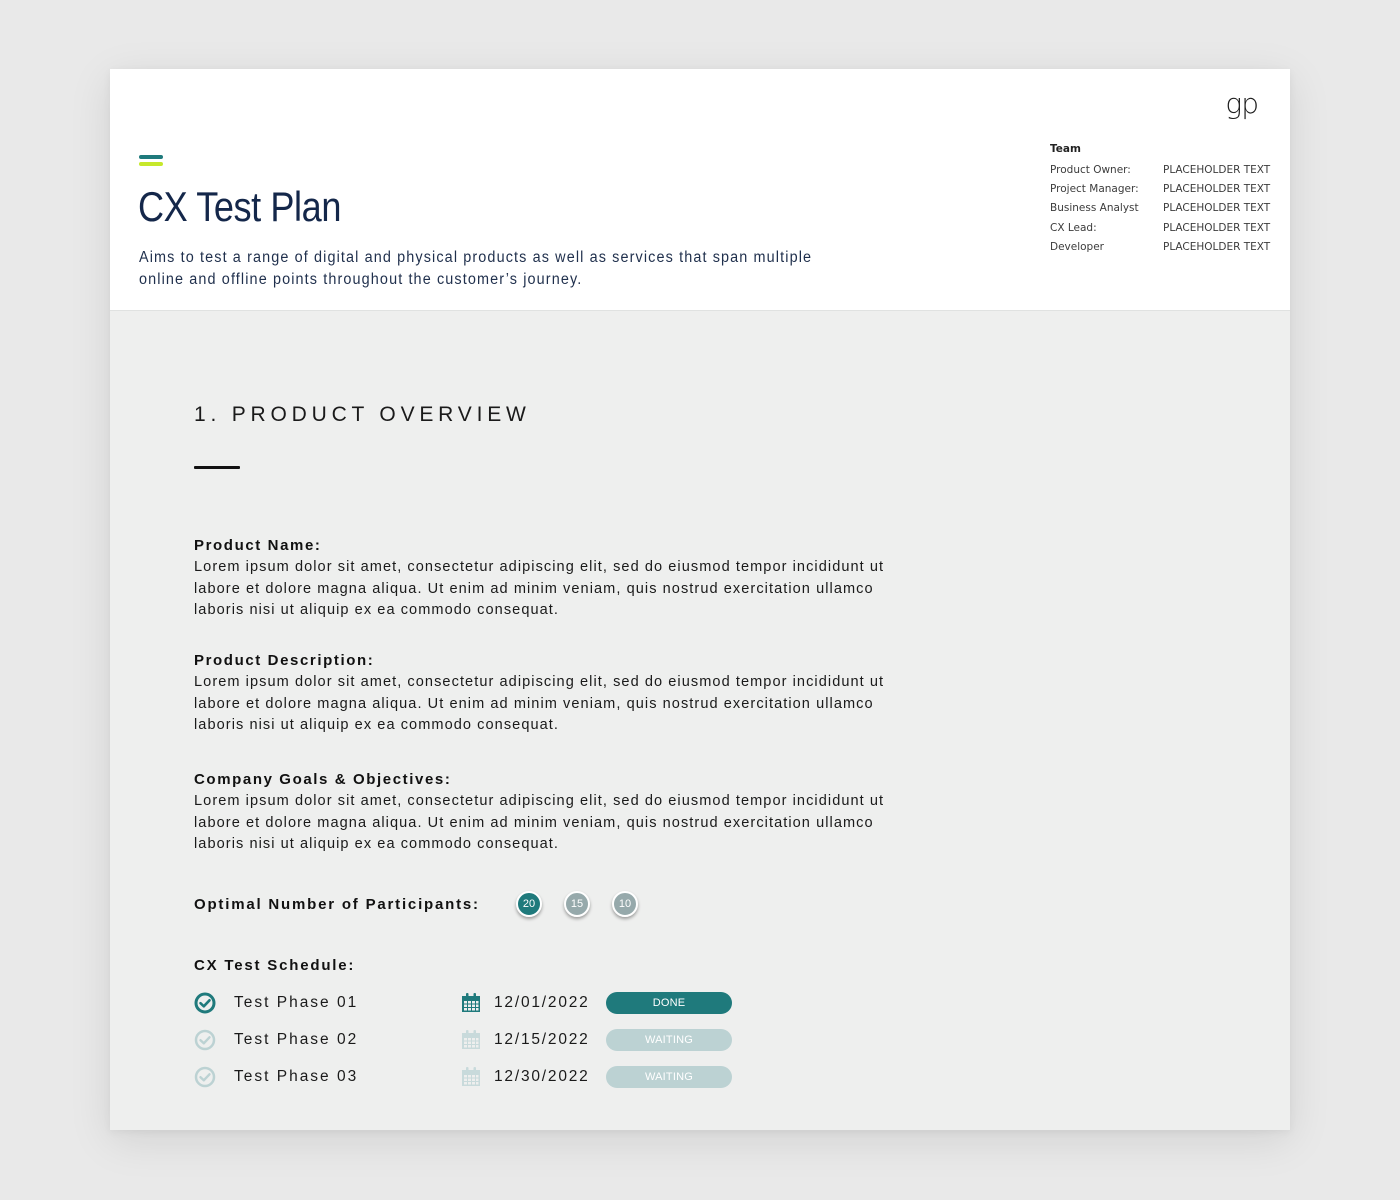  I want to click on participants-label: Optimal Number of Participants:, so click(337, 904).